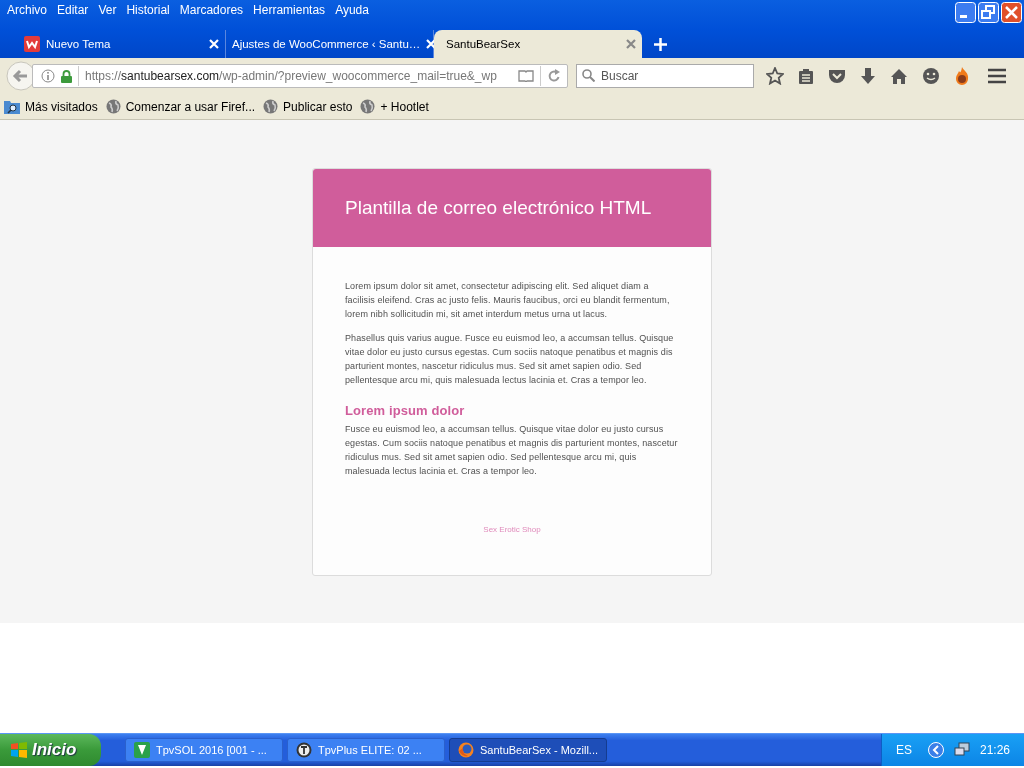 This screenshot has width=1024, height=768. What do you see at coordinates (394, 106) in the screenshot?
I see `bookmark: + Hootlet` at bounding box center [394, 106].